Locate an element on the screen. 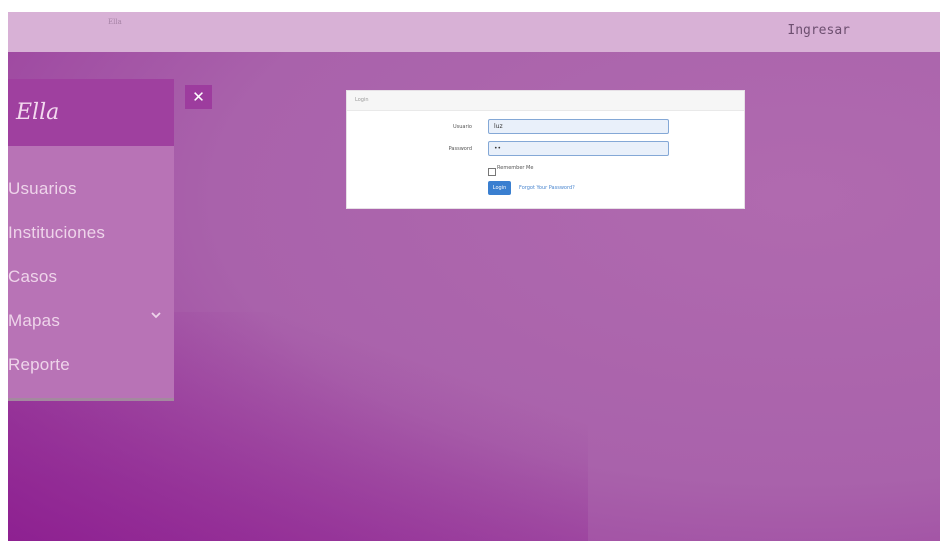 This screenshot has width=948, height=541. password-row: Password •• is located at coordinates (546, 150).